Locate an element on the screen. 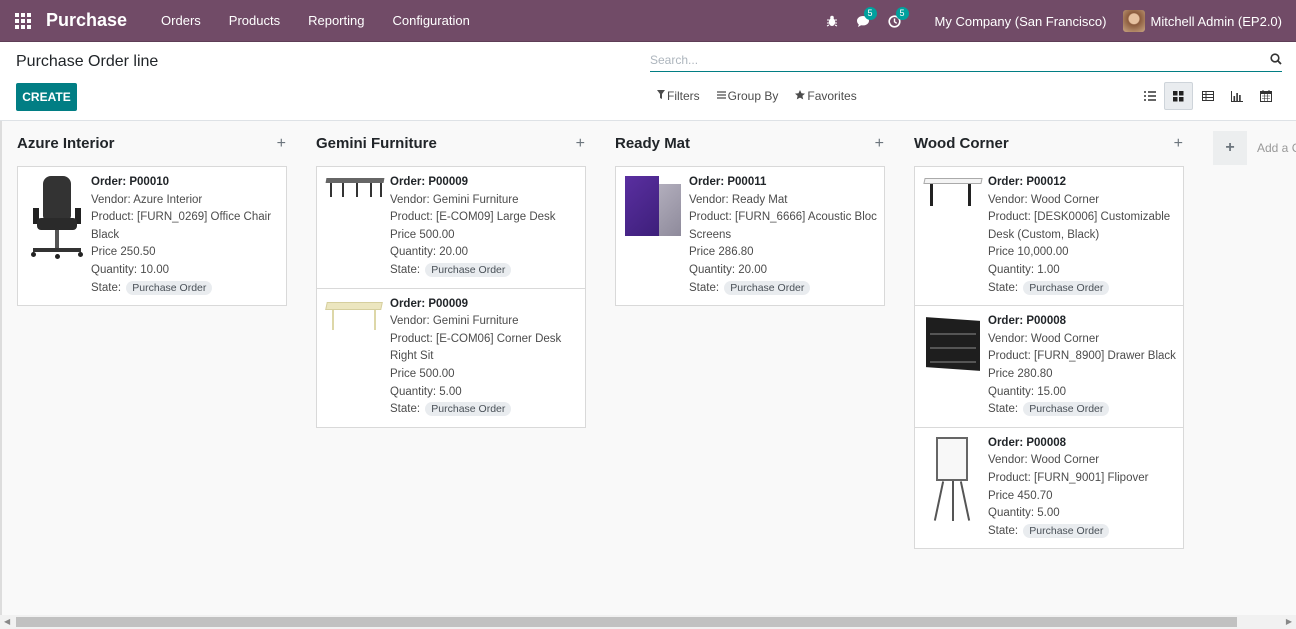  user-avatar is located at coordinates (1133, 21).